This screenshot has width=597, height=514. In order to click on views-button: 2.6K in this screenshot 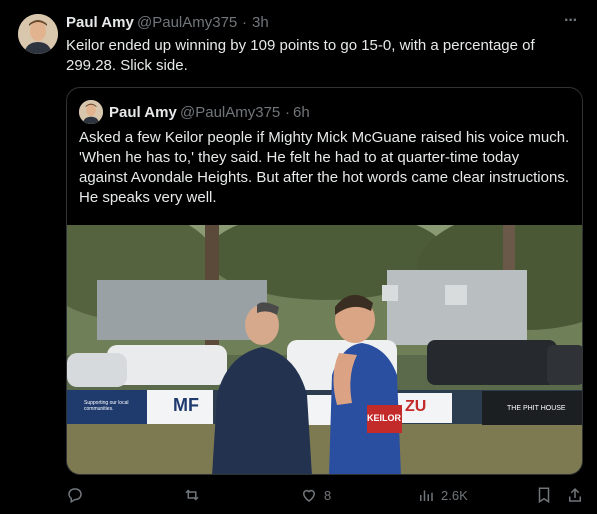, I will do `click(442, 495)`.